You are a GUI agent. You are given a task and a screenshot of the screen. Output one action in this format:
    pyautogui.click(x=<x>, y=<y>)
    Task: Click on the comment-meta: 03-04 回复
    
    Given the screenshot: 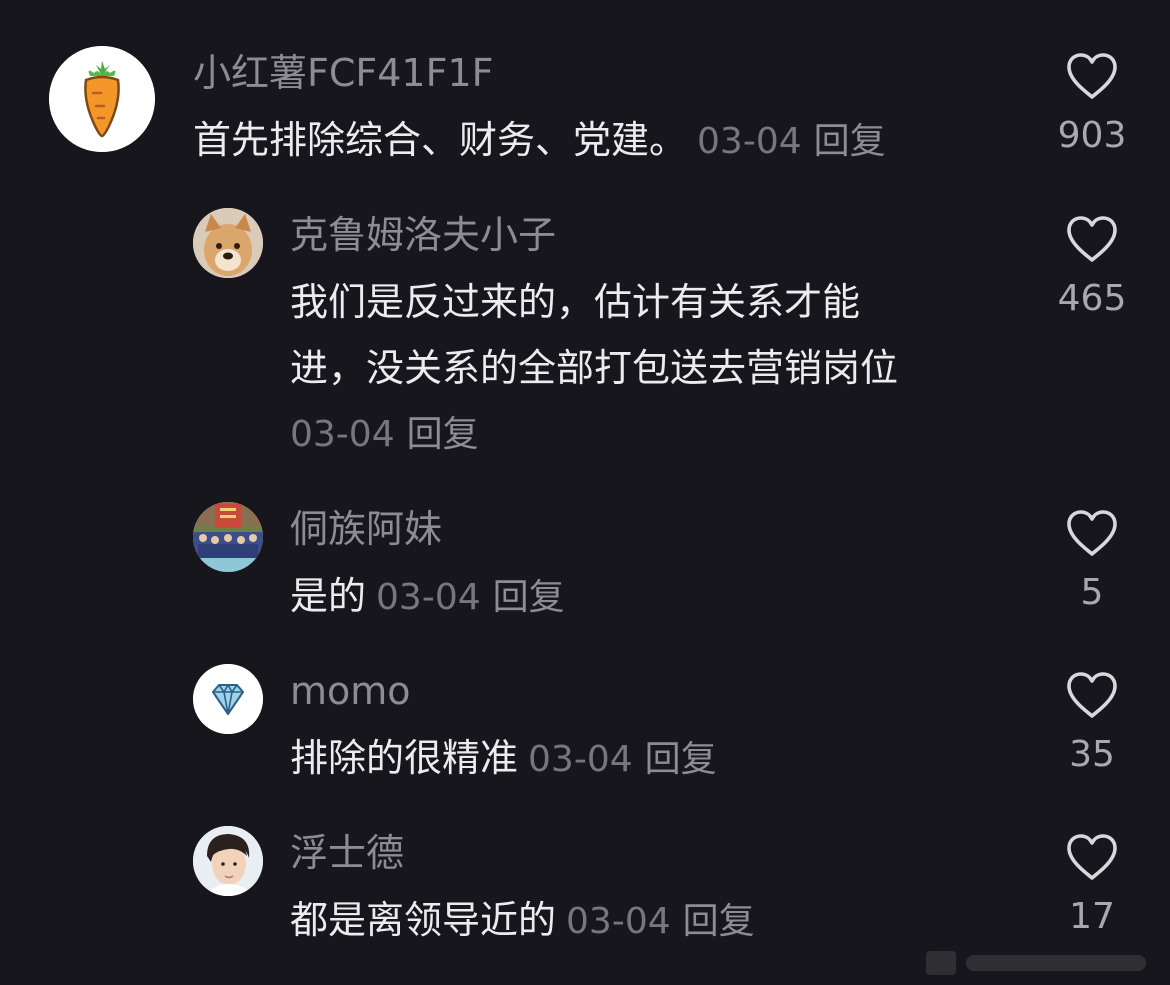 What is the action you would take?
    pyautogui.click(x=384, y=435)
    